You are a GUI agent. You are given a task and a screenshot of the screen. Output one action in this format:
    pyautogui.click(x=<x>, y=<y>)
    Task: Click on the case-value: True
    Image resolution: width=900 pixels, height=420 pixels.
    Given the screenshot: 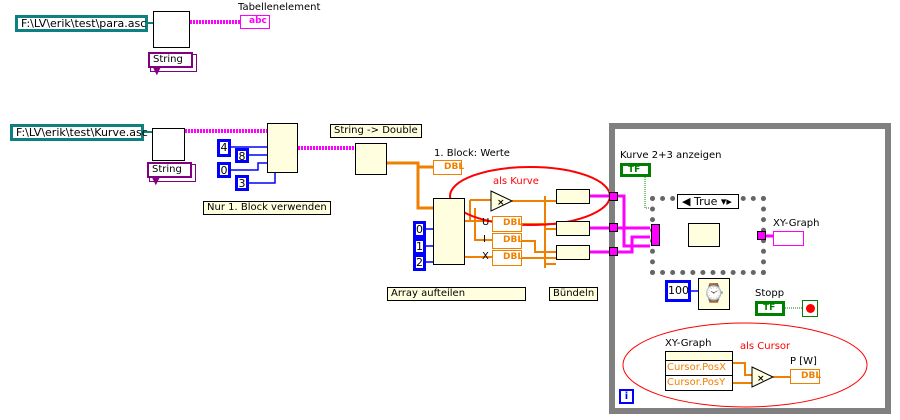 What is the action you would take?
    pyautogui.click(x=705, y=201)
    